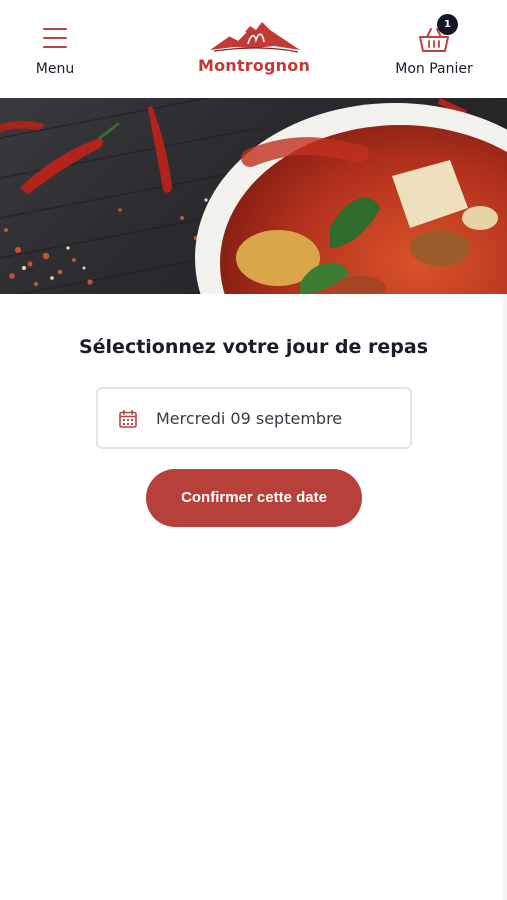 The height and width of the screenshot is (900, 507). What do you see at coordinates (55, 69) in the screenshot?
I see `menu-label: Menu` at bounding box center [55, 69].